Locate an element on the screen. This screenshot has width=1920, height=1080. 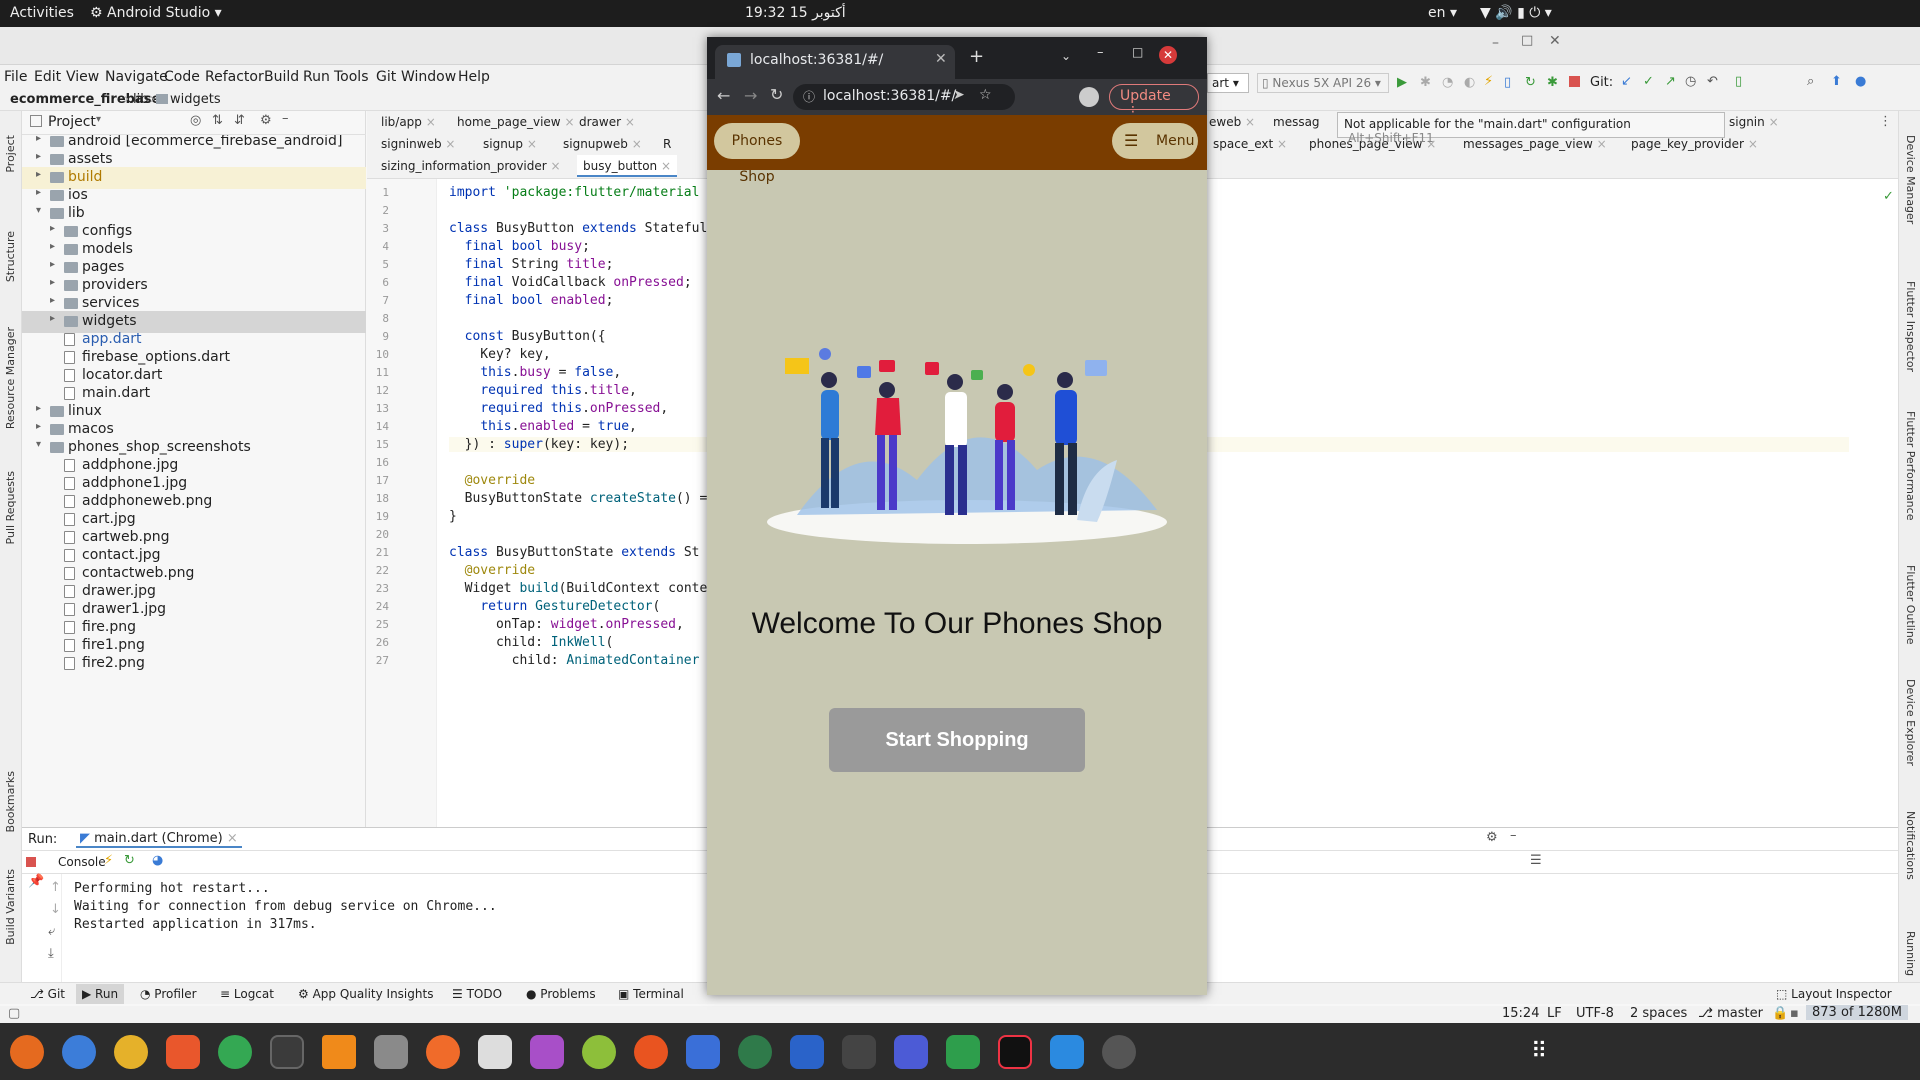
code-line: return GestureDetector( is located at coordinates (554, 606).